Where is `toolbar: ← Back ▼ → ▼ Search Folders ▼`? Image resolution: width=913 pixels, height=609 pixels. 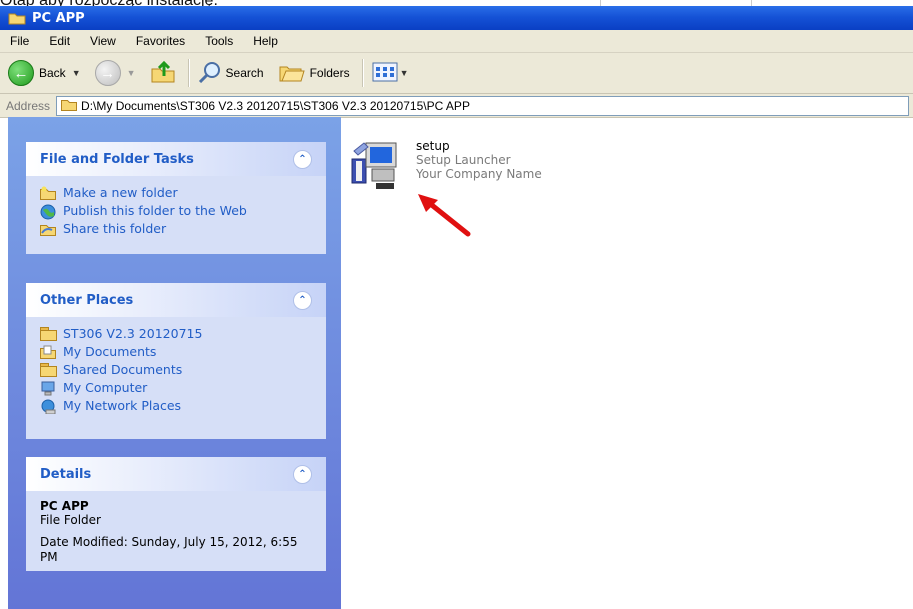
toolbar: ← Back ▼ → ▼ Search Folders ▼ is located at coordinates (456, 73).